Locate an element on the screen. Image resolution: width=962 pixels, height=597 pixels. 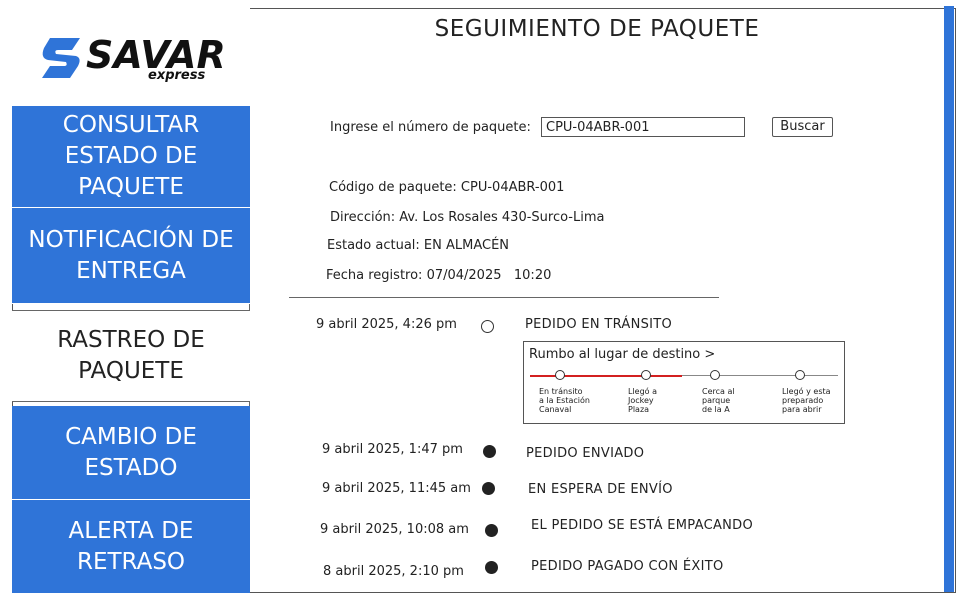
brand-logo: SAVAR express is located at coordinates (131, 57).